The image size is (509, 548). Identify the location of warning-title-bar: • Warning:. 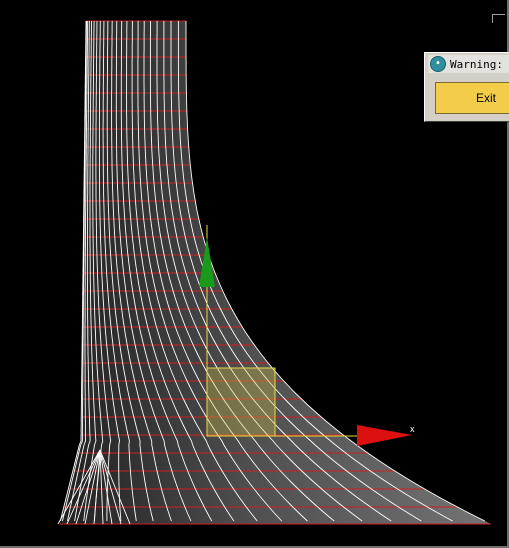
(468, 64).